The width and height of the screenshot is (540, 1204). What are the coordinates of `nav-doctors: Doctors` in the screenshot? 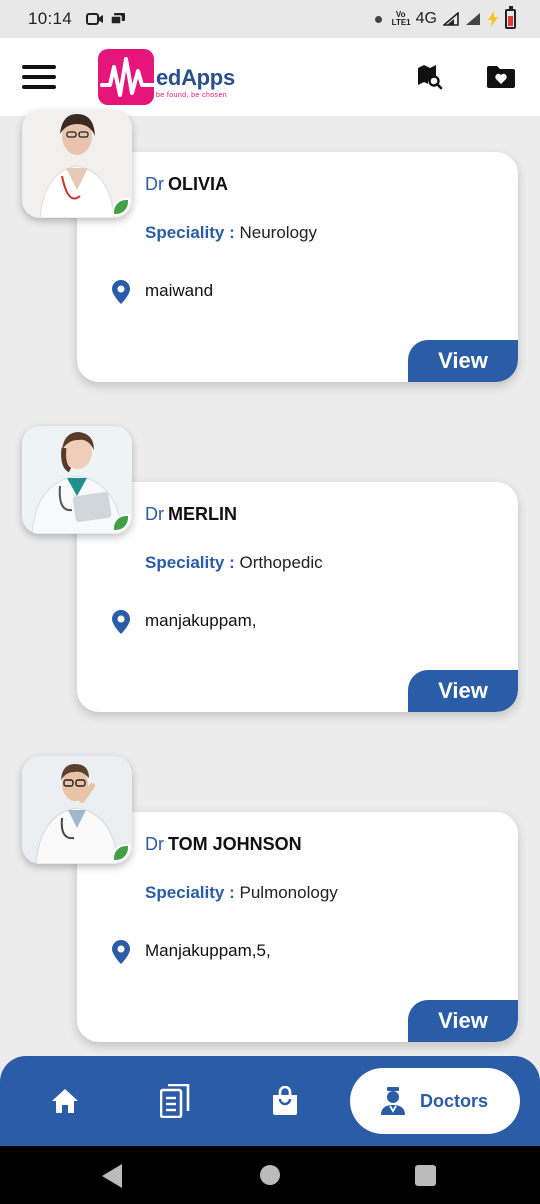 It's located at (435, 1101).